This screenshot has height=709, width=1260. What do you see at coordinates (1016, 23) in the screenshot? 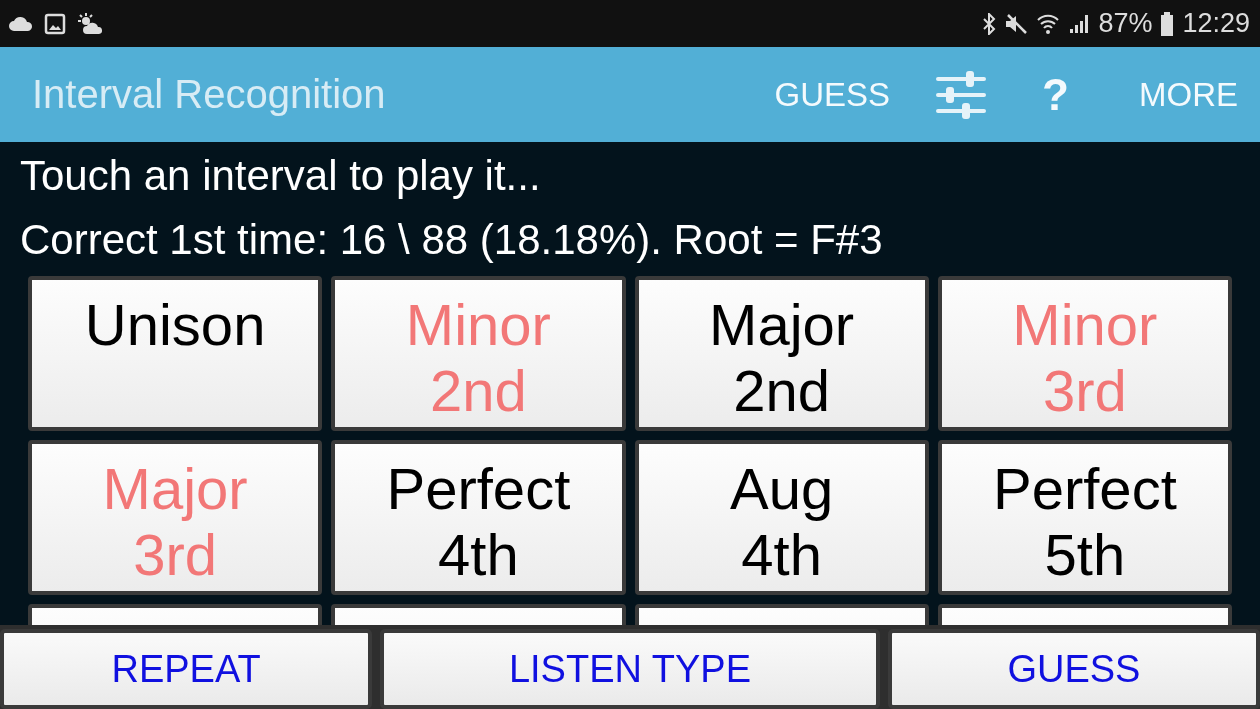
I see `muted-speaker-icon` at bounding box center [1016, 23].